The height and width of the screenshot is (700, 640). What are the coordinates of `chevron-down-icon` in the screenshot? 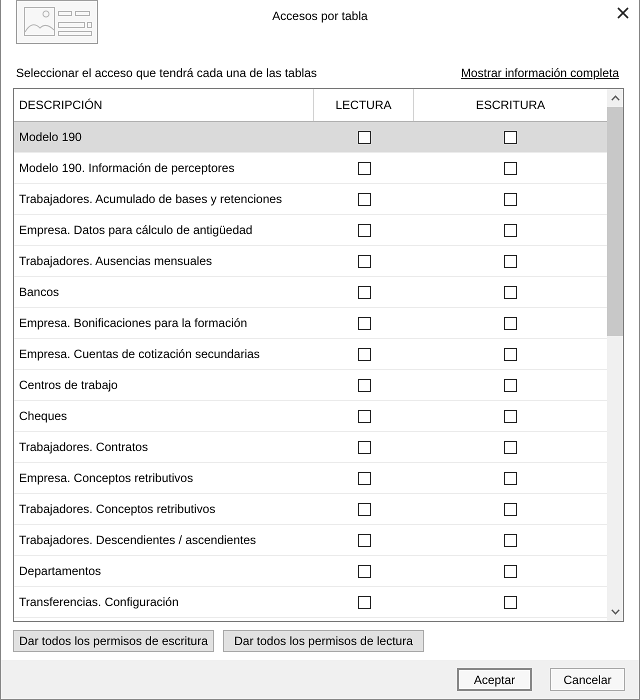 It's located at (615, 612).